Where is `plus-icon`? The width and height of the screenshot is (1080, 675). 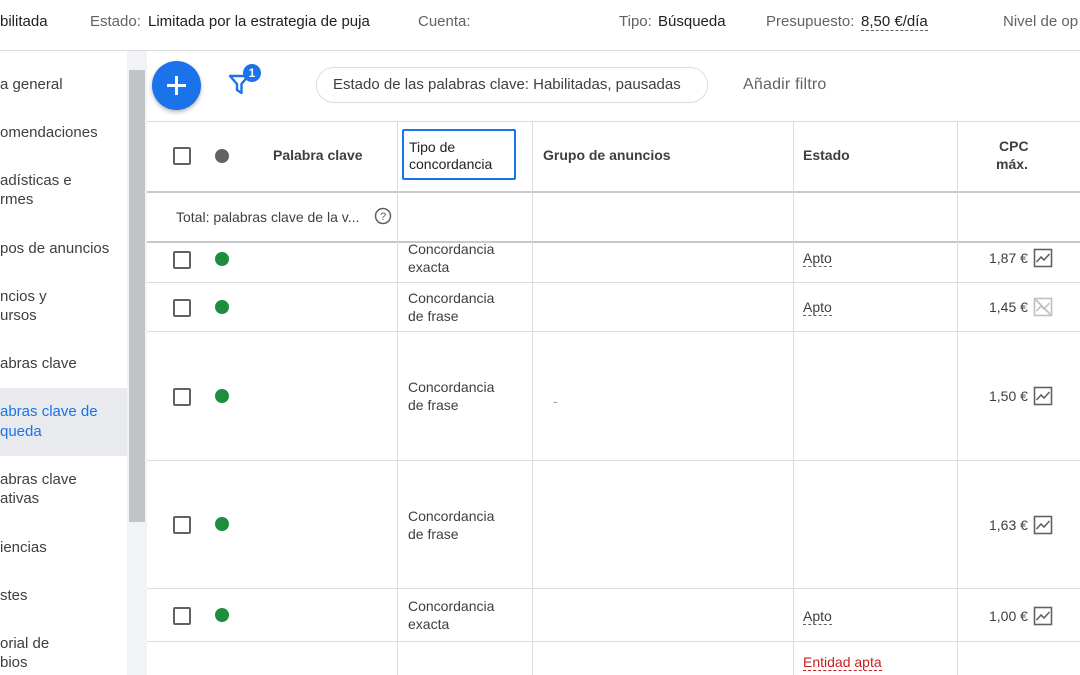 plus-icon is located at coordinates (176, 85).